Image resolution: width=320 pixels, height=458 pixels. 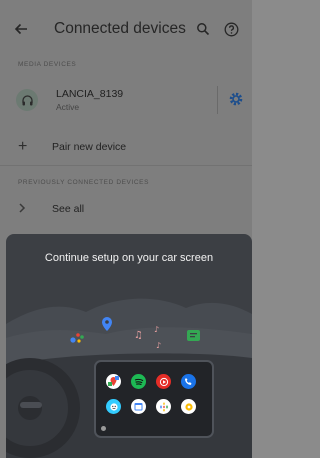 What do you see at coordinates (23, 146) in the screenshot?
I see `plus-icon: +` at bounding box center [23, 146].